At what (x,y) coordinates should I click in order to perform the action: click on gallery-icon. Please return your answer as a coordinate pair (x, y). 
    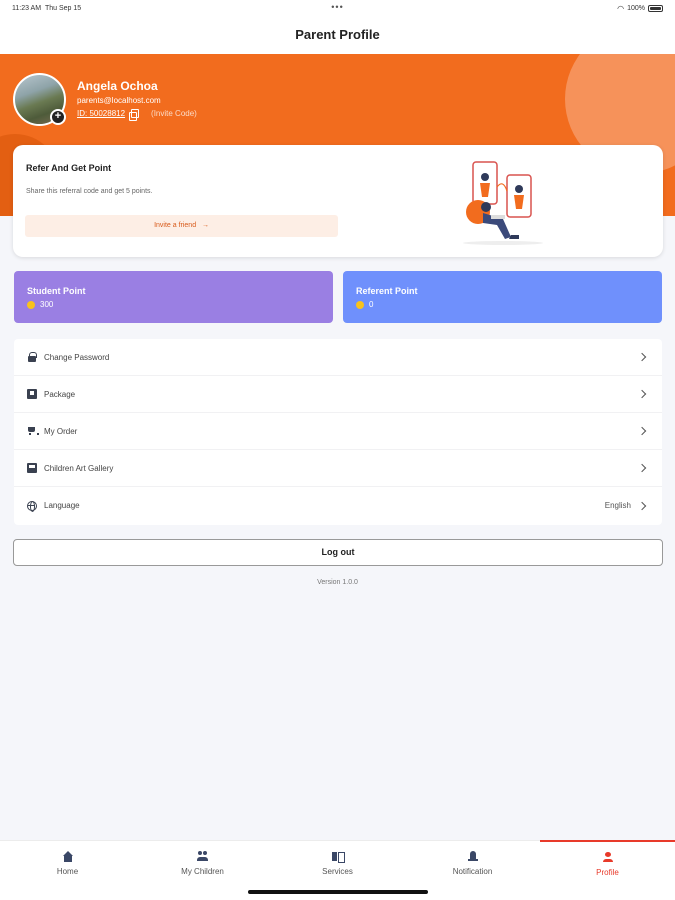
    Looking at the image, I should click on (32, 468).